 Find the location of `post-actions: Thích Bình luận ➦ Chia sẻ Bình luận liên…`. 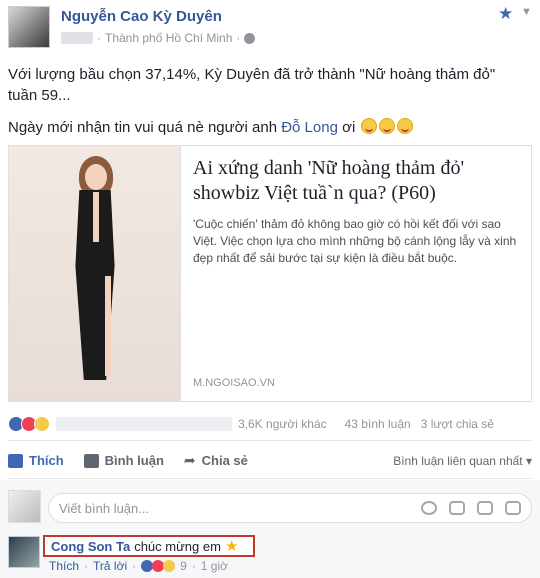

post-actions: Thích Bình luận ➦ Chia sẻ Bình luận liên… is located at coordinates (270, 460).